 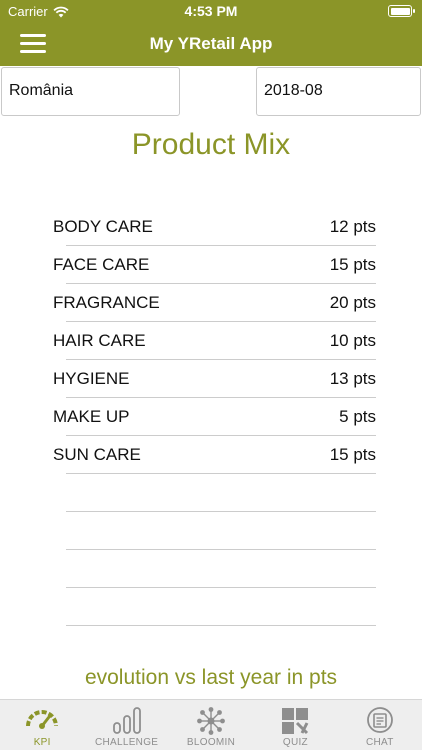 I want to click on gauge-icon, so click(x=42, y=719).